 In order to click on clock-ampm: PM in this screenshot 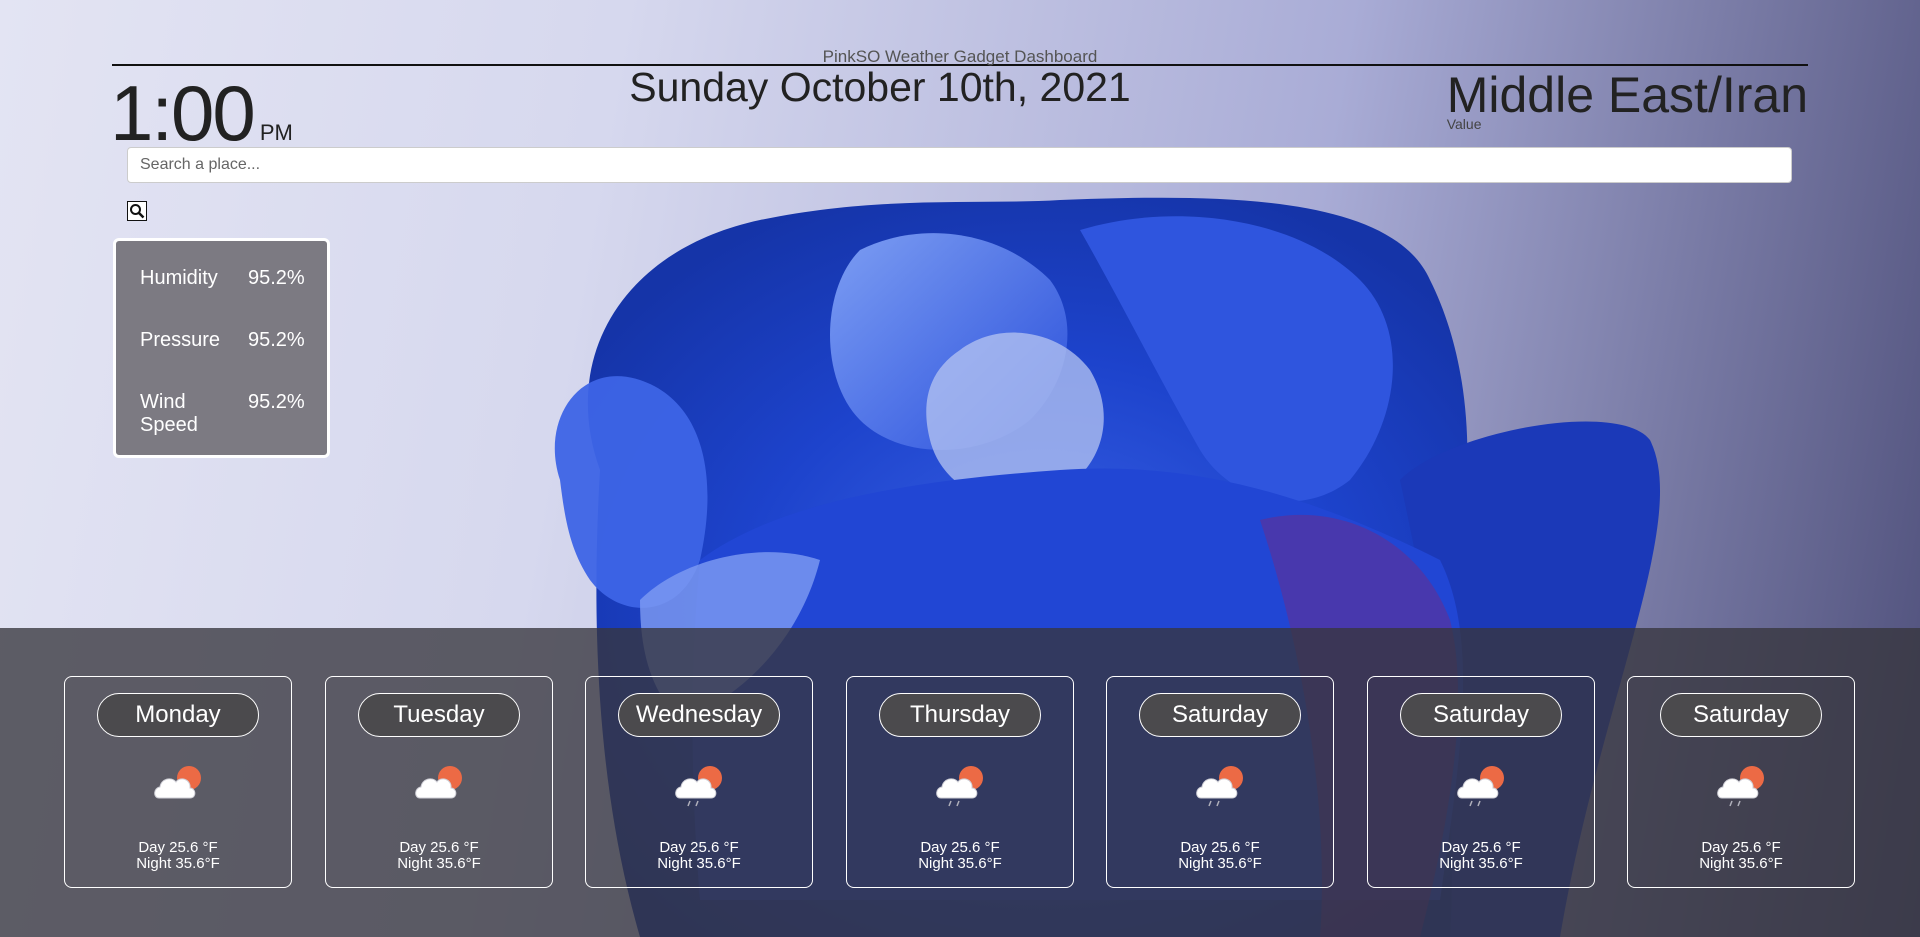, I will do `click(276, 132)`.